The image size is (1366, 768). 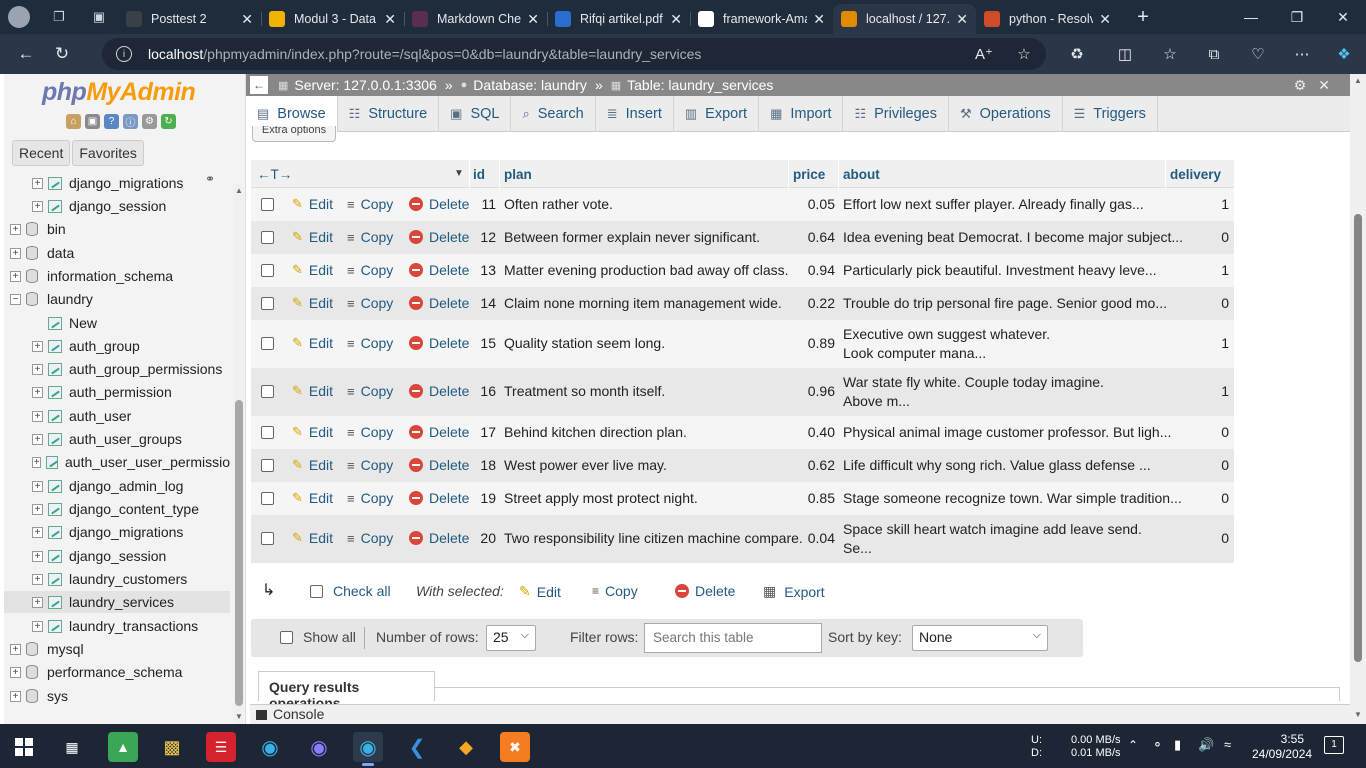 I want to click on tab-operations: ⚒ Operations, so click(x=1006, y=114).